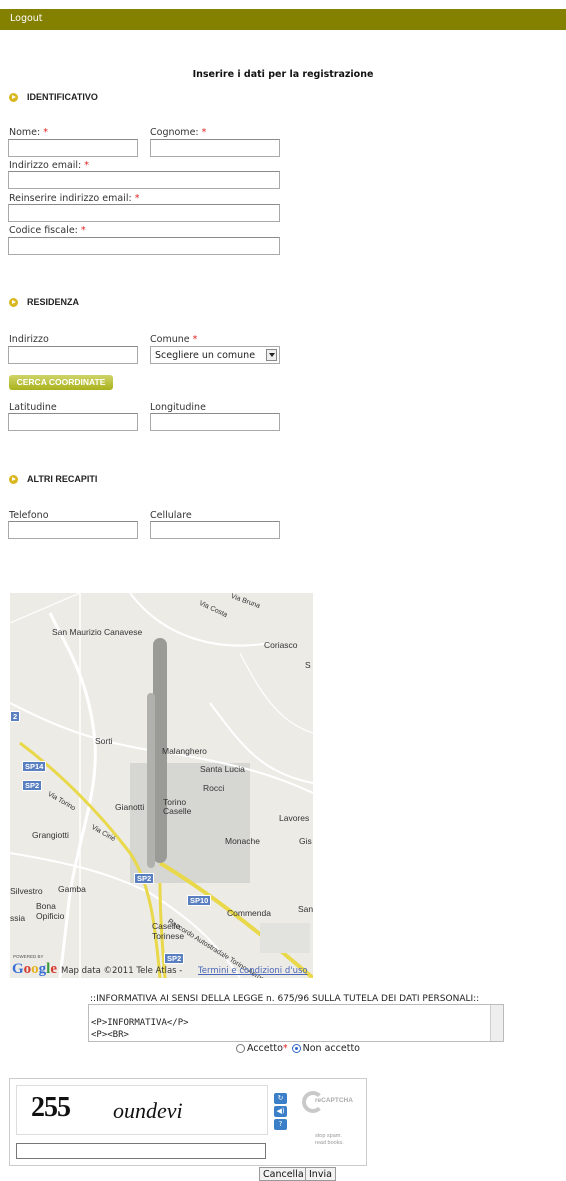 This screenshot has height=1181, width=566. I want to click on logout-link: Logout, so click(26, 18).